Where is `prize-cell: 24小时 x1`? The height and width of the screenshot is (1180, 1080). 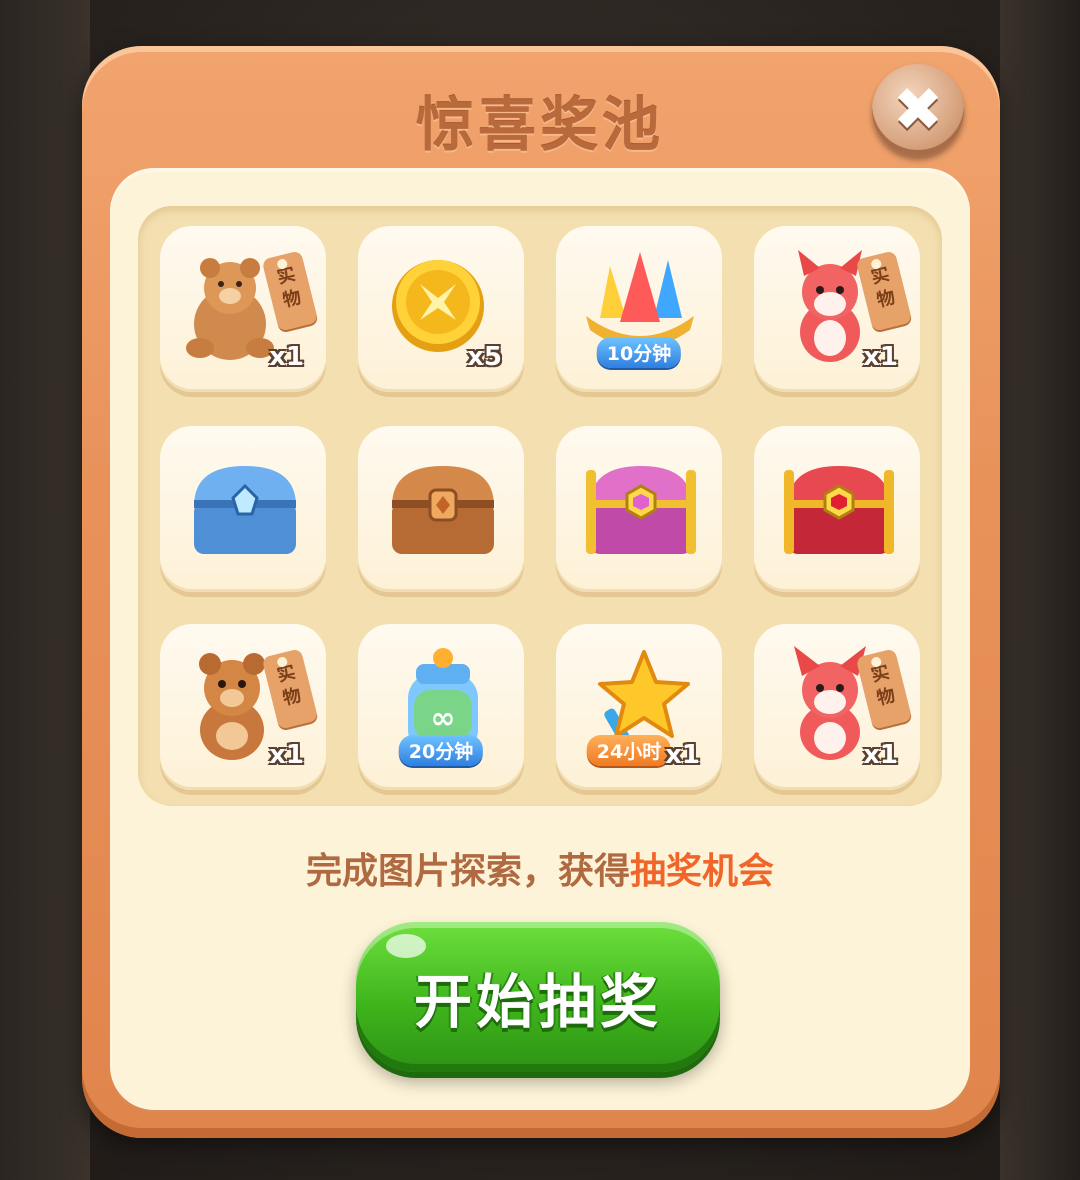 prize-cell: 24小时 x1 is located at coordinates (639, 707).